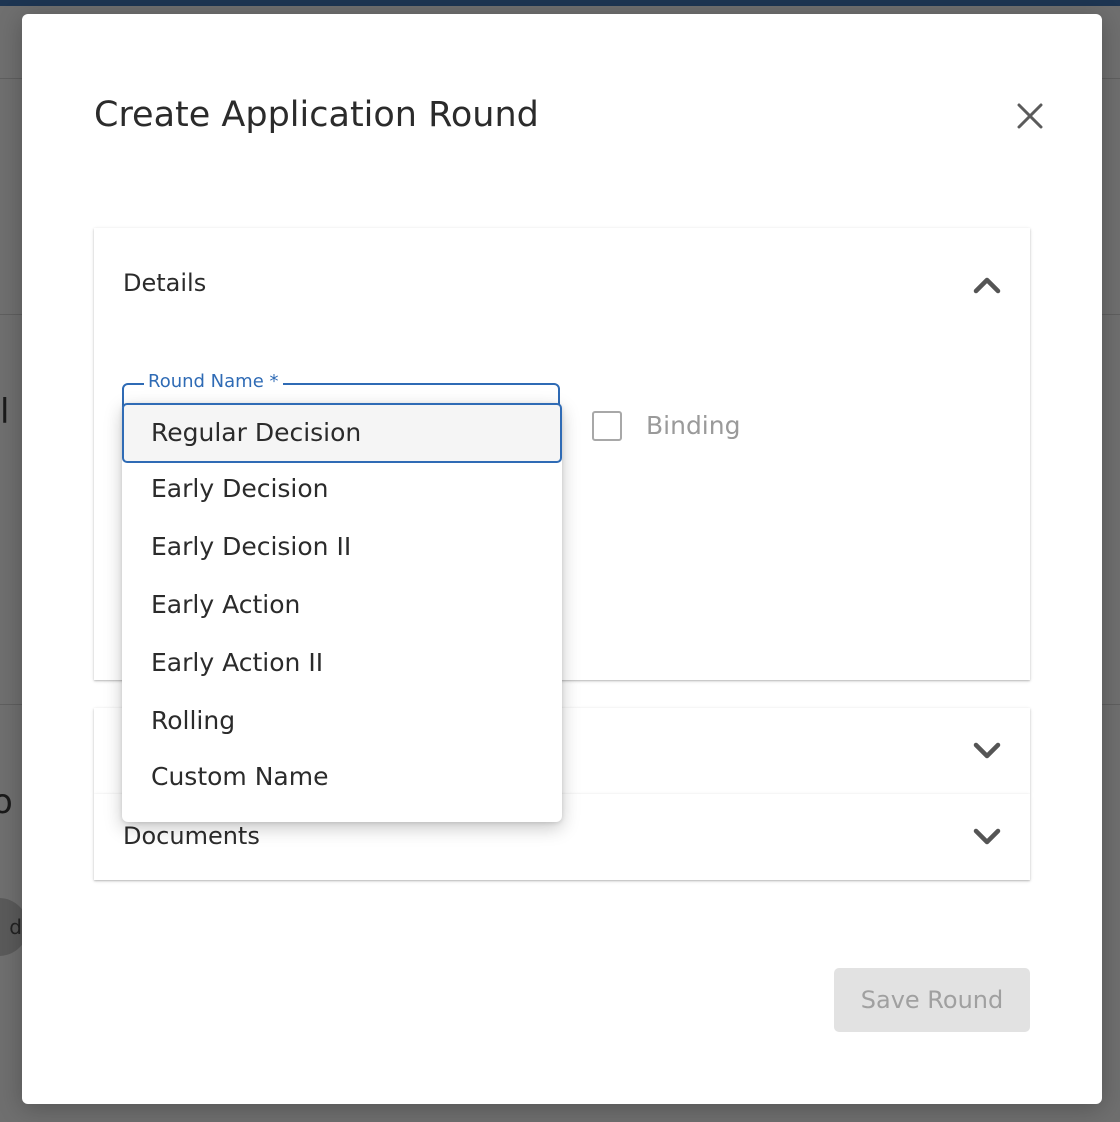 The height and width of the screenshot is (1122, 1120). What do you see at coordinates (693, 425) in the screenshot?
I see `binding-checkbox-label: Binding` at bounding box center [693, 425].